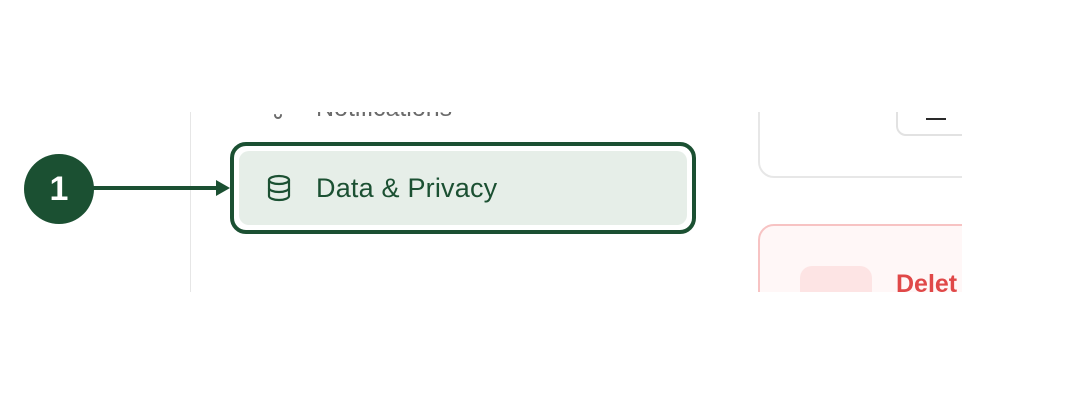 This screenshot has width=1074, height=404. I want to click on minus-icon, so click(936, 119).